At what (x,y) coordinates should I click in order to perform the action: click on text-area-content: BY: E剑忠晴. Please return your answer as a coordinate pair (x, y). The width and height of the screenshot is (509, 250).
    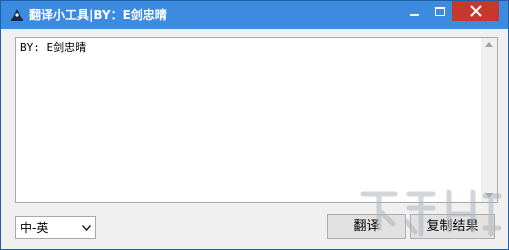
    Looking at the image, I should click on (53, 47).